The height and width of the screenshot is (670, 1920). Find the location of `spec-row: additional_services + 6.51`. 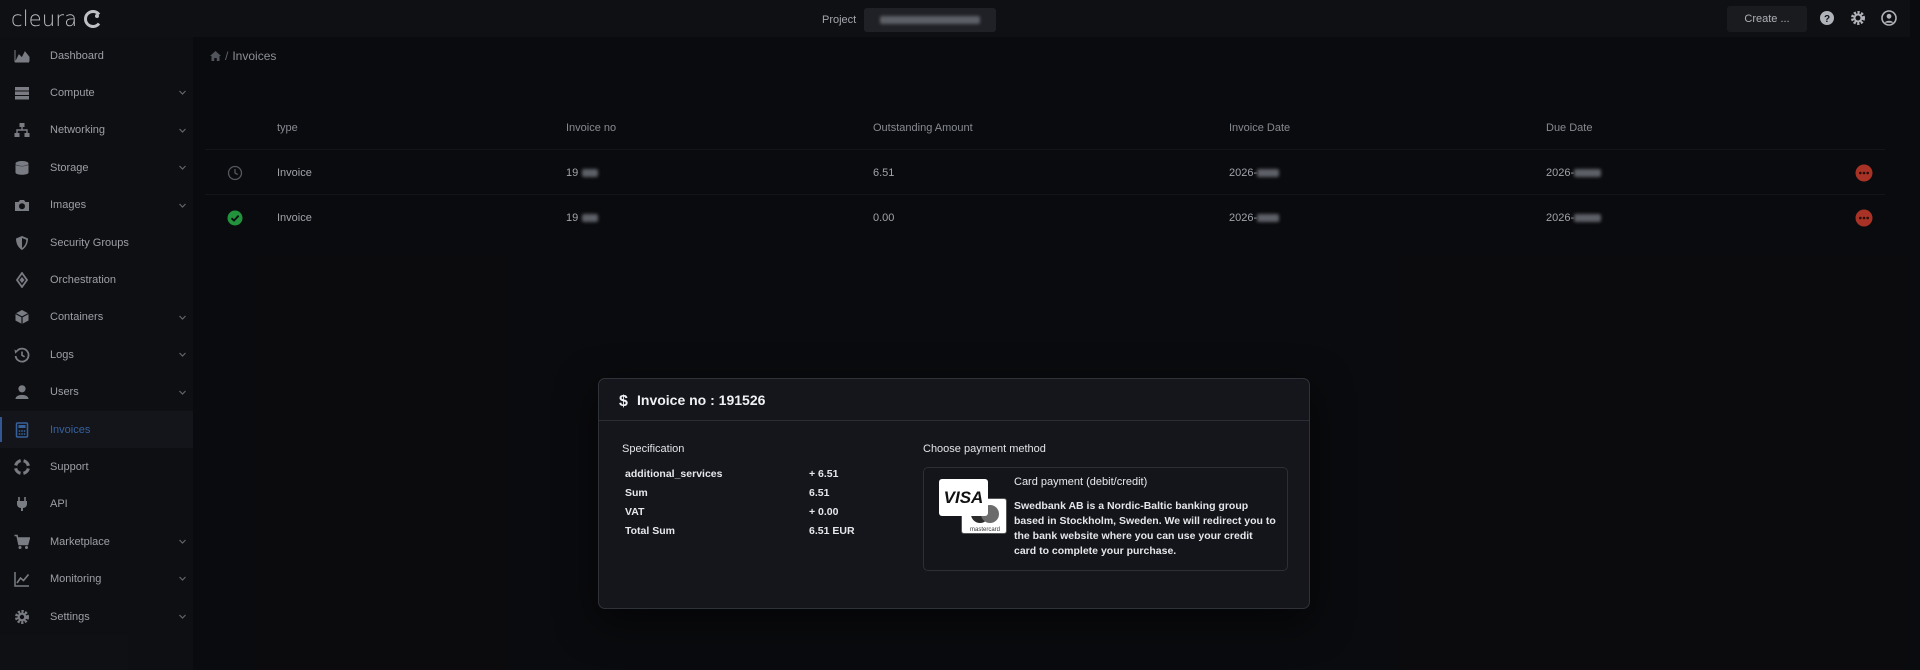

spec-row: additional_services + 6.51 is located at coordinates (755, 473).